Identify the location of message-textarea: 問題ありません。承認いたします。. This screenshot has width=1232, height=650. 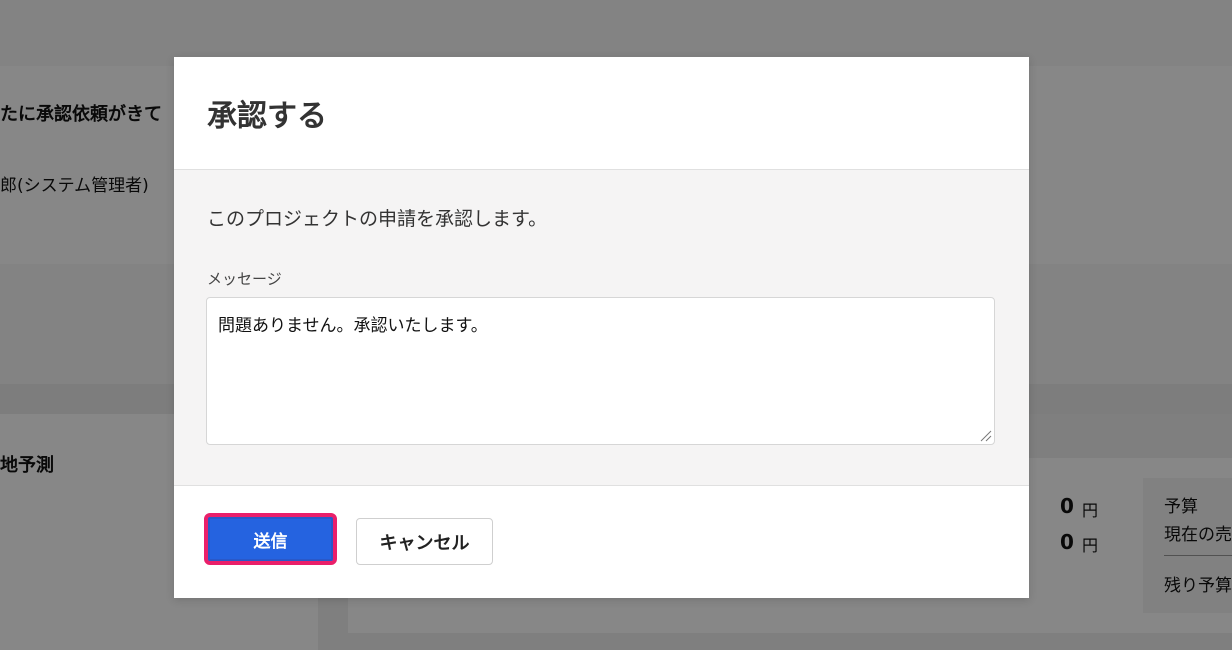
(600, 371).